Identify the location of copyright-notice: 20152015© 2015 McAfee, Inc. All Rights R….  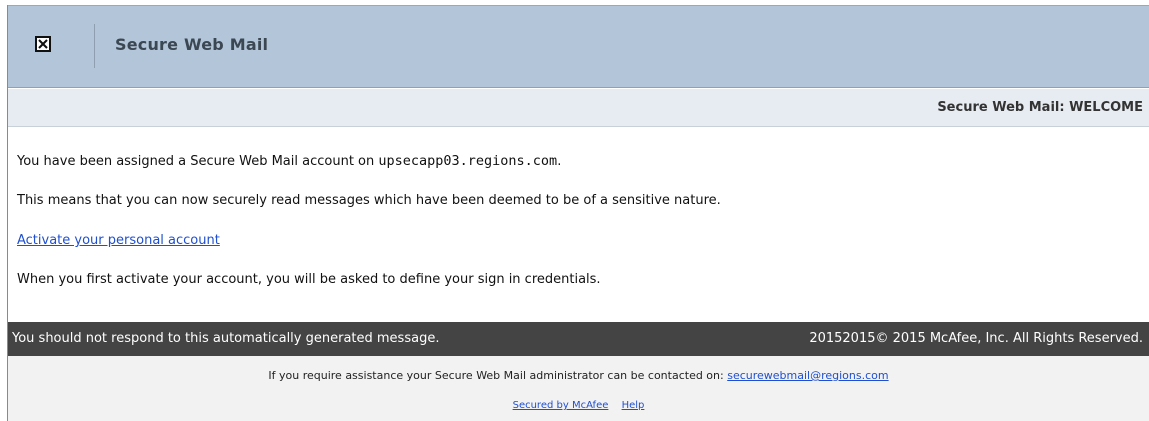
(976, 338).